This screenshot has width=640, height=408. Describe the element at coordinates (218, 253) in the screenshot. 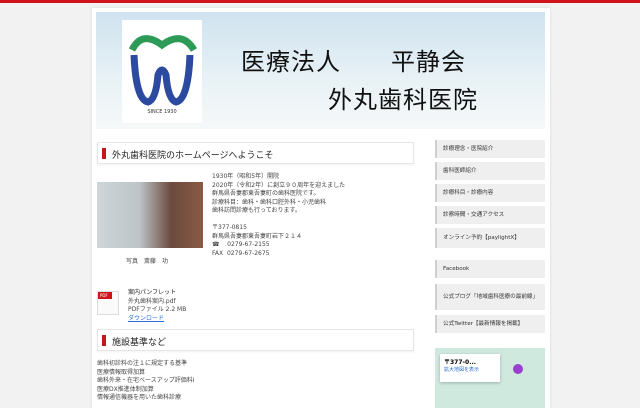

I see `fax-label: FAX` at that location.